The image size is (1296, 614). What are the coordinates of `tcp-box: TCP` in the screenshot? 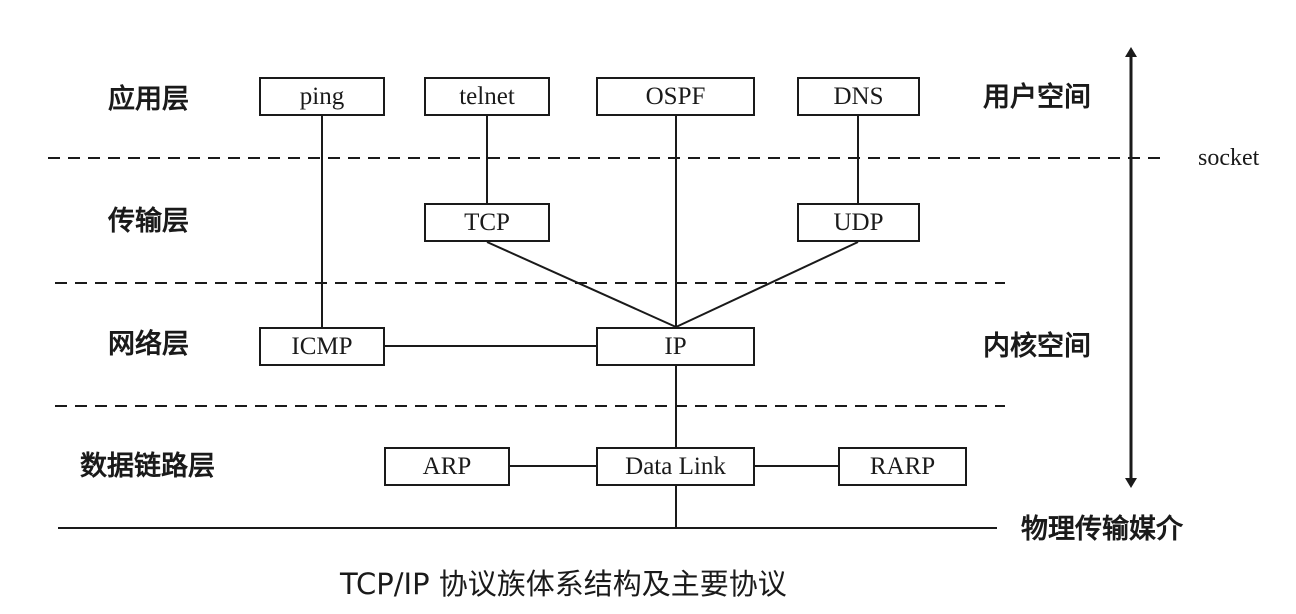 It's located at (487, 222).